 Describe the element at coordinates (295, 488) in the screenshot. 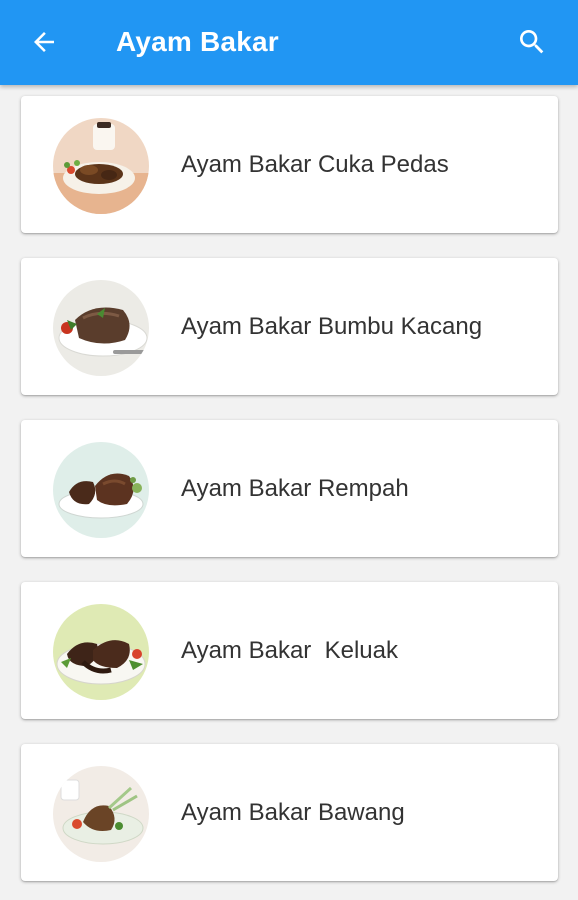

I see `recipe-label: Ayam Bakar Rempah` at that location.